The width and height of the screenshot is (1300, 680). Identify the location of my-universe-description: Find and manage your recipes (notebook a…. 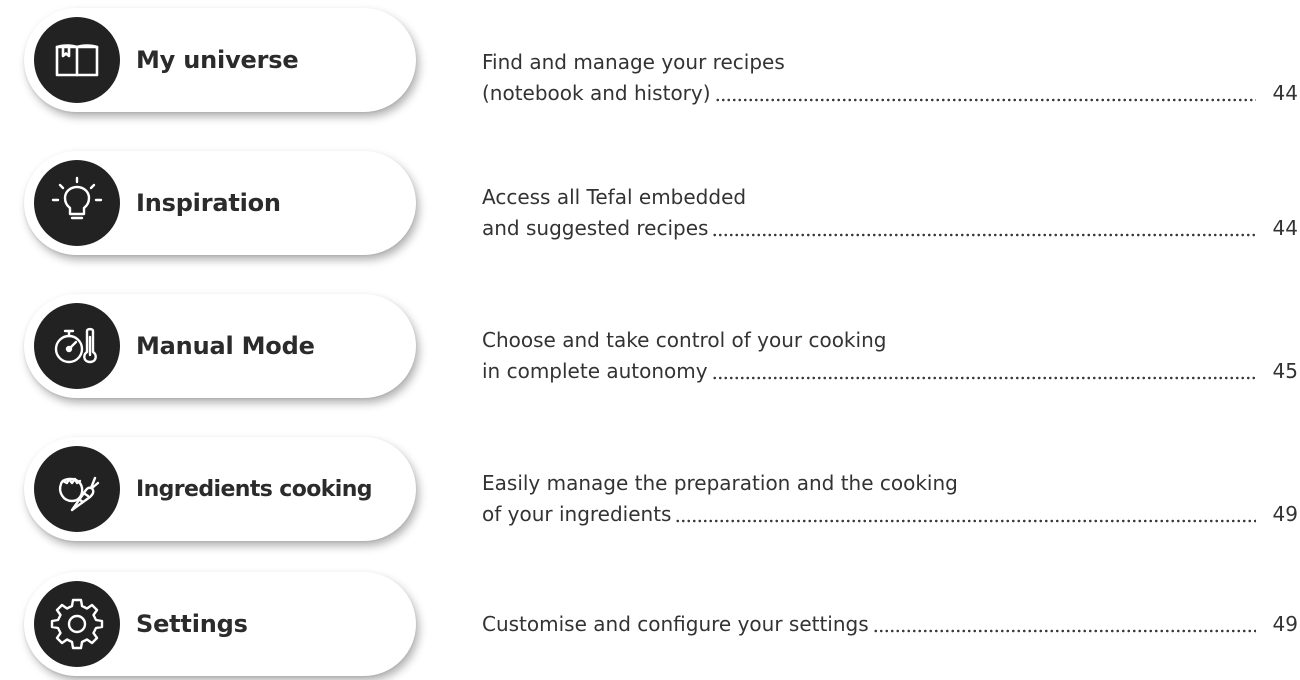
(890, 78).